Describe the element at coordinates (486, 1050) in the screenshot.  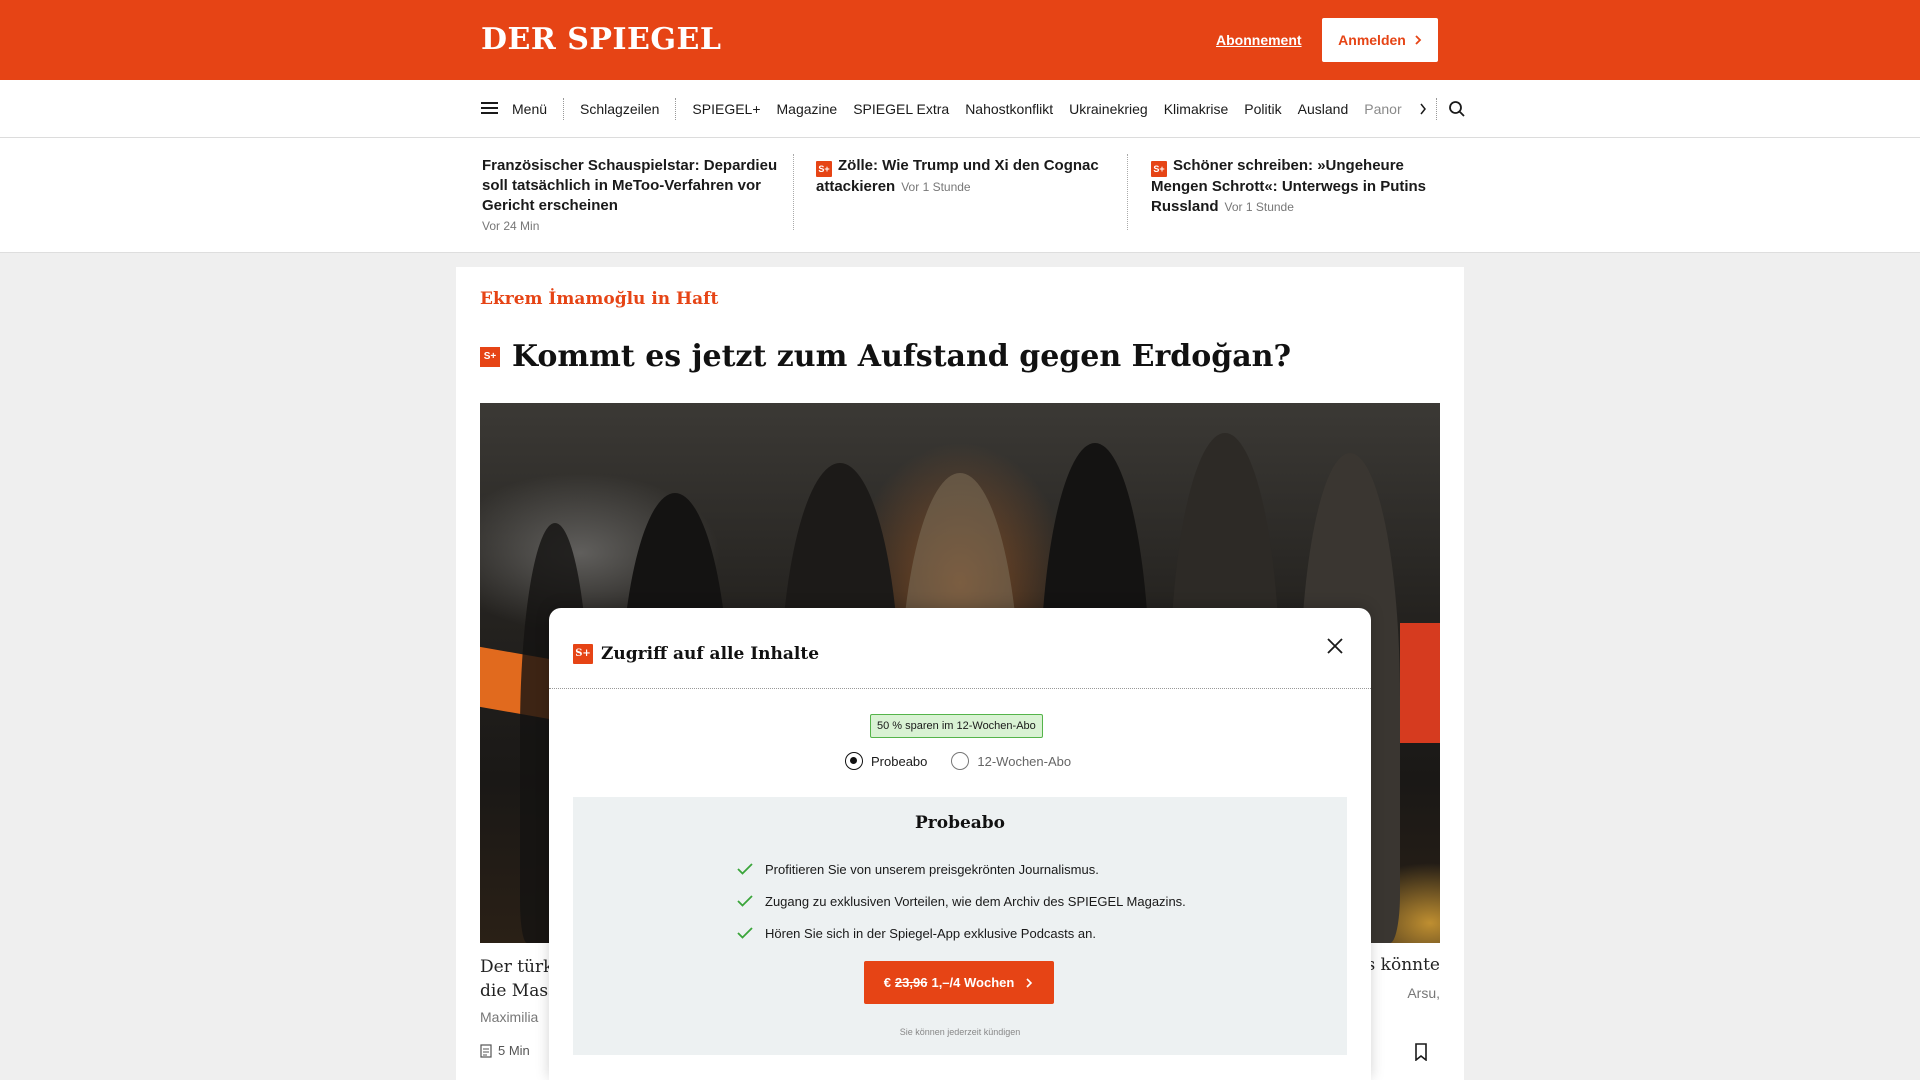
I see `article-icon` at that location.